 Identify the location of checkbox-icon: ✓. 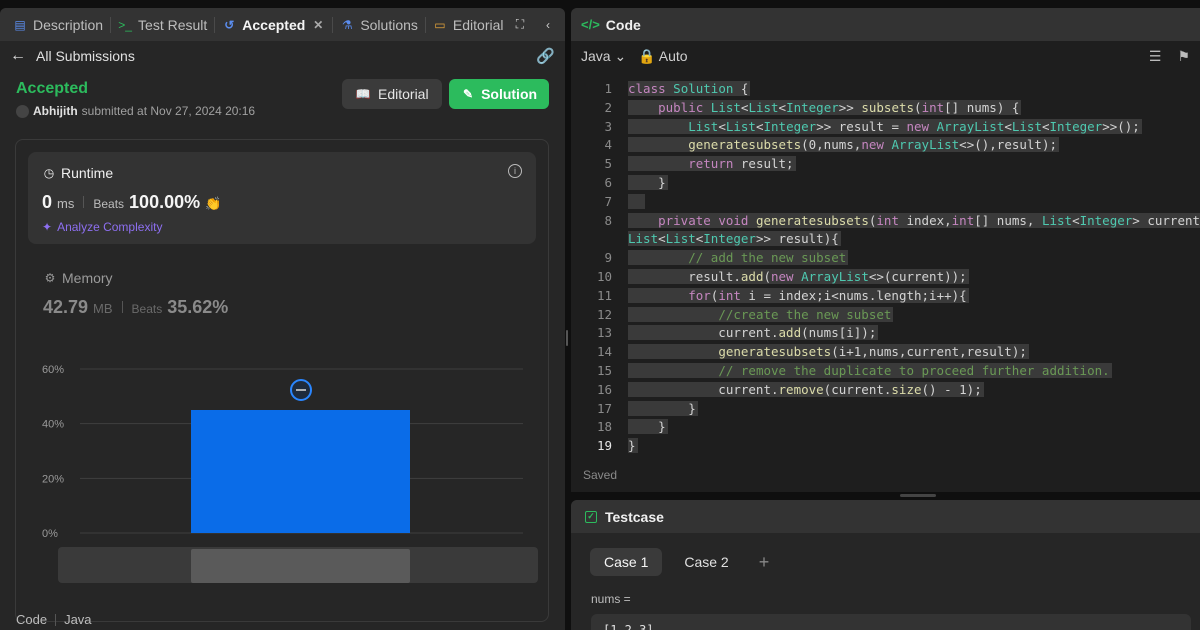
(591, 516).